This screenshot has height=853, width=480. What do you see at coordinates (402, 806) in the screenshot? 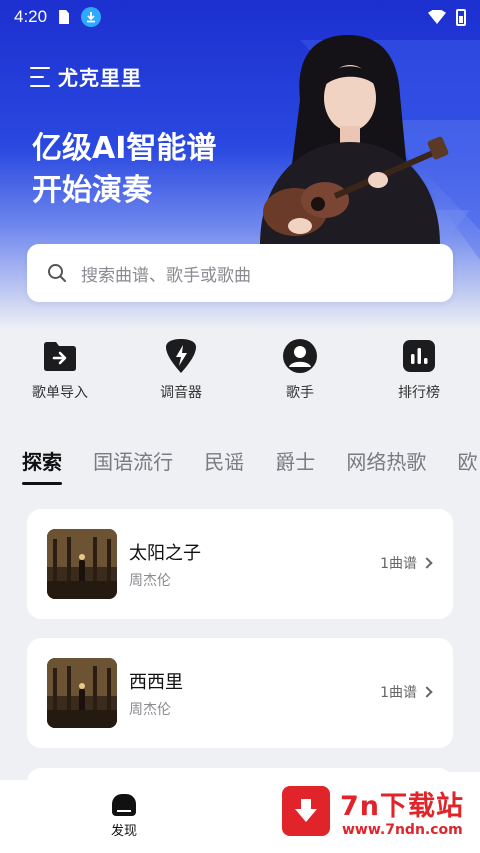
I see `watermark-brand: 7n下载站` at bounding box center [402, 806].